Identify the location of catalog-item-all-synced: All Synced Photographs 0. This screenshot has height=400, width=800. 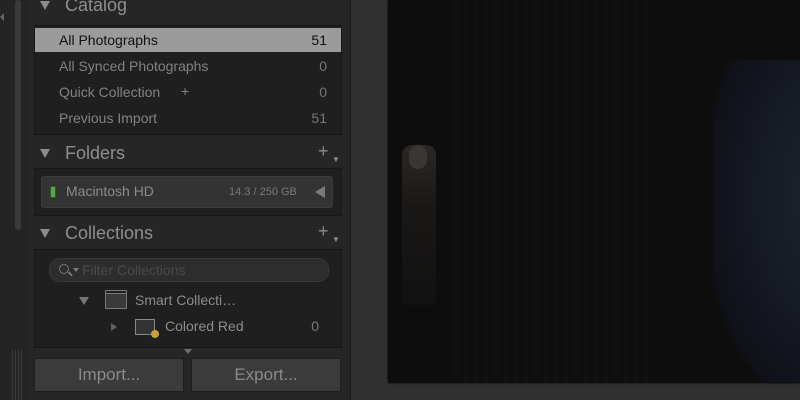
(188, 66).